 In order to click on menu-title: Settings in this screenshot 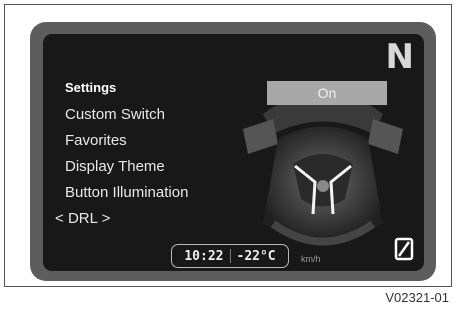, I will do `click(91, 87)`.